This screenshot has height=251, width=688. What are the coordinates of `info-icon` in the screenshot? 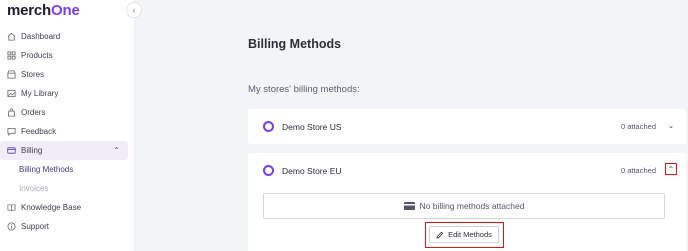 It's located at (11, 226).